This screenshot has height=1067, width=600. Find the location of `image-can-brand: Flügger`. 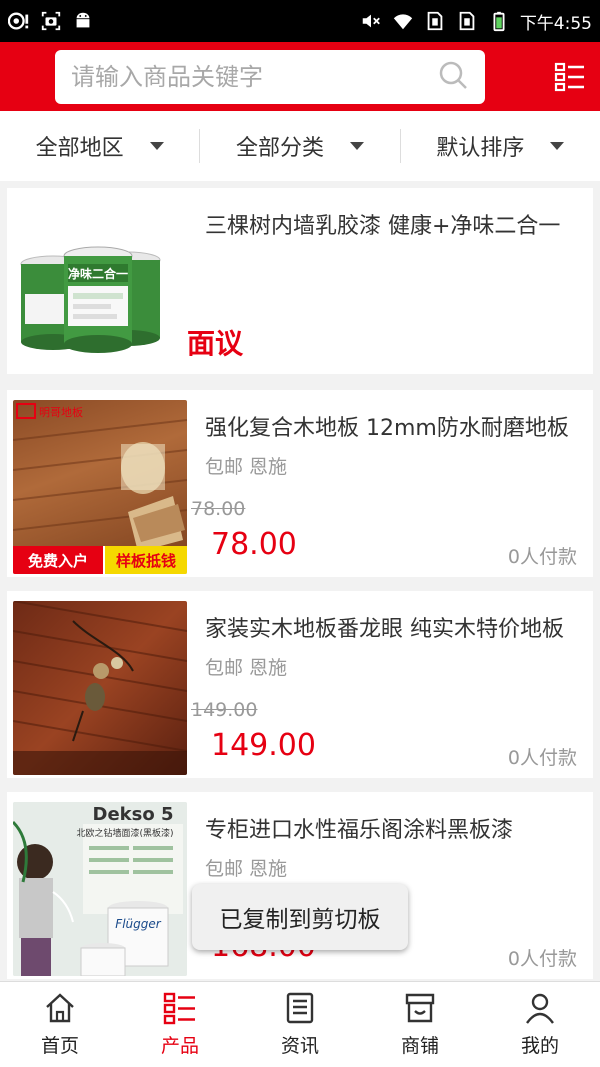

image-can-brand: Flügger is located at coordinates (138, 924).